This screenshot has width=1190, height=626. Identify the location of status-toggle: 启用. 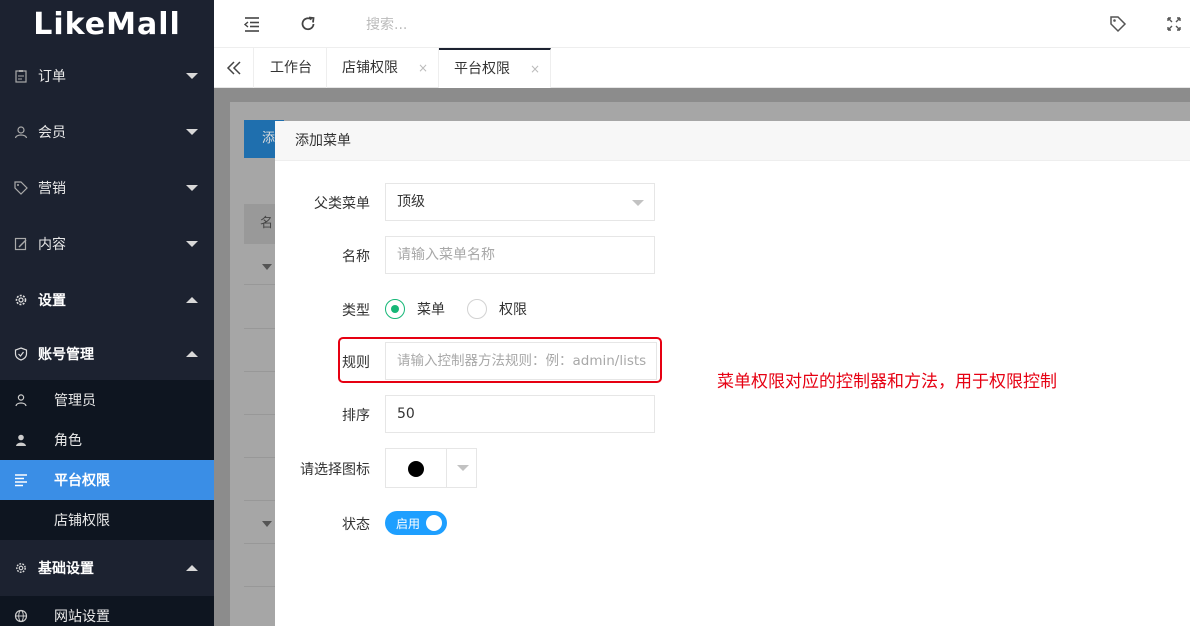
(416, 523).